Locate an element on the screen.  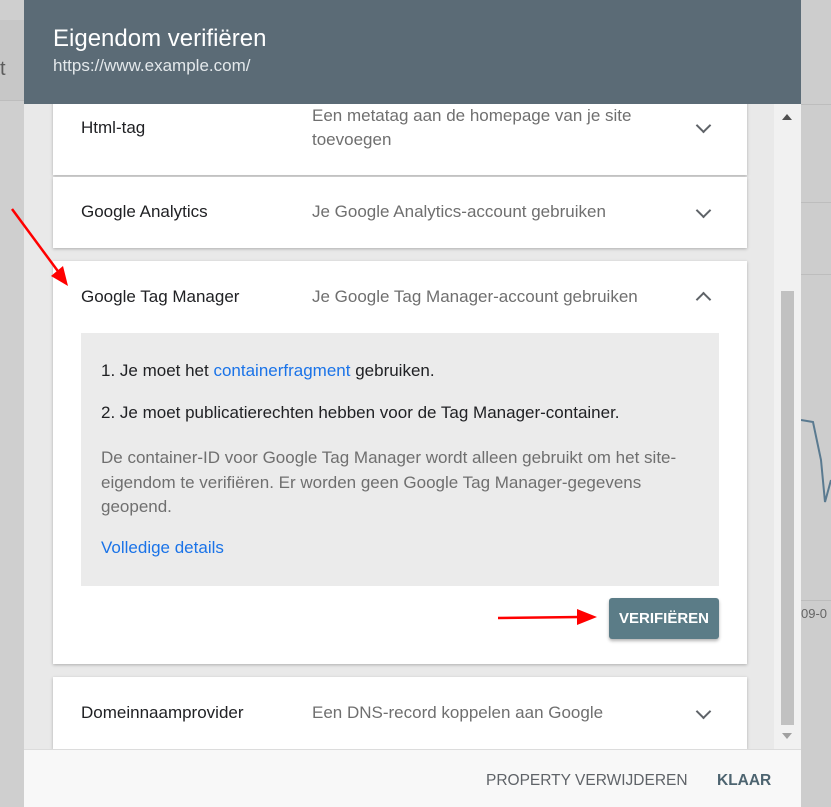
method-description: Je Google Tag Manager-account gebruiken is located at coordinates (475, 296).